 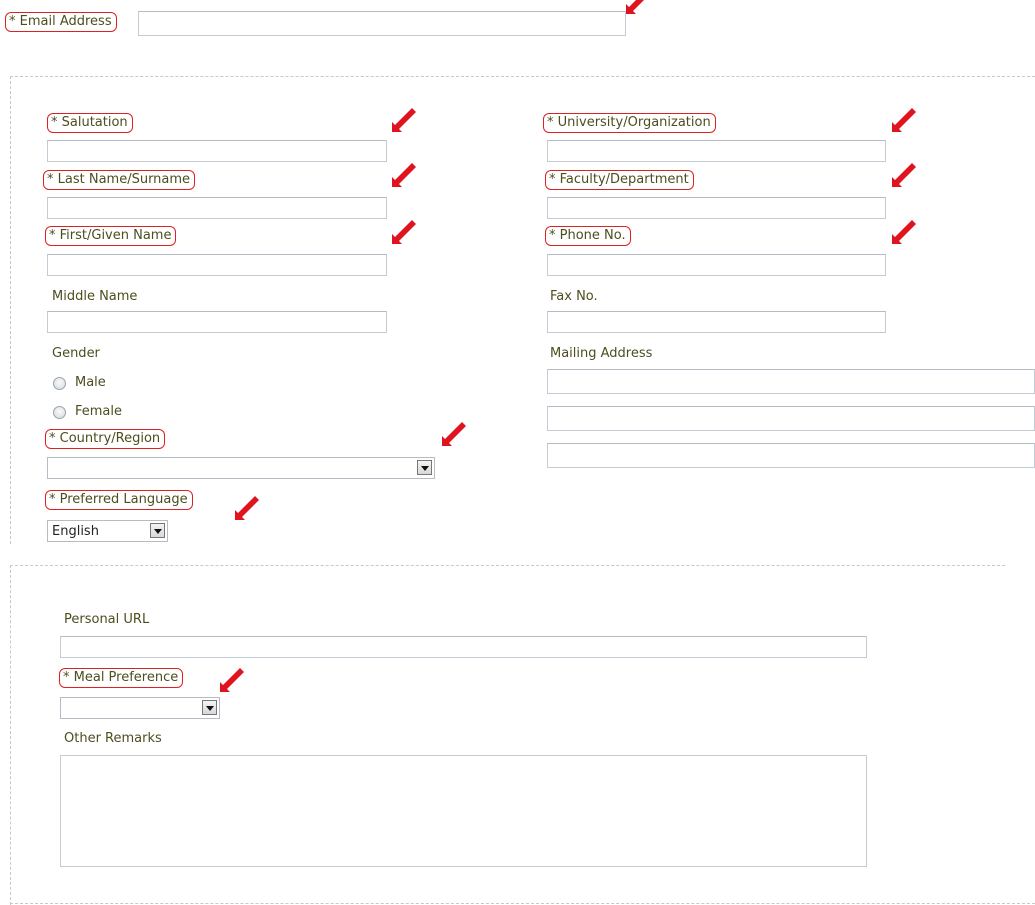 I want to click on country-select, so click(x=241, y=468).